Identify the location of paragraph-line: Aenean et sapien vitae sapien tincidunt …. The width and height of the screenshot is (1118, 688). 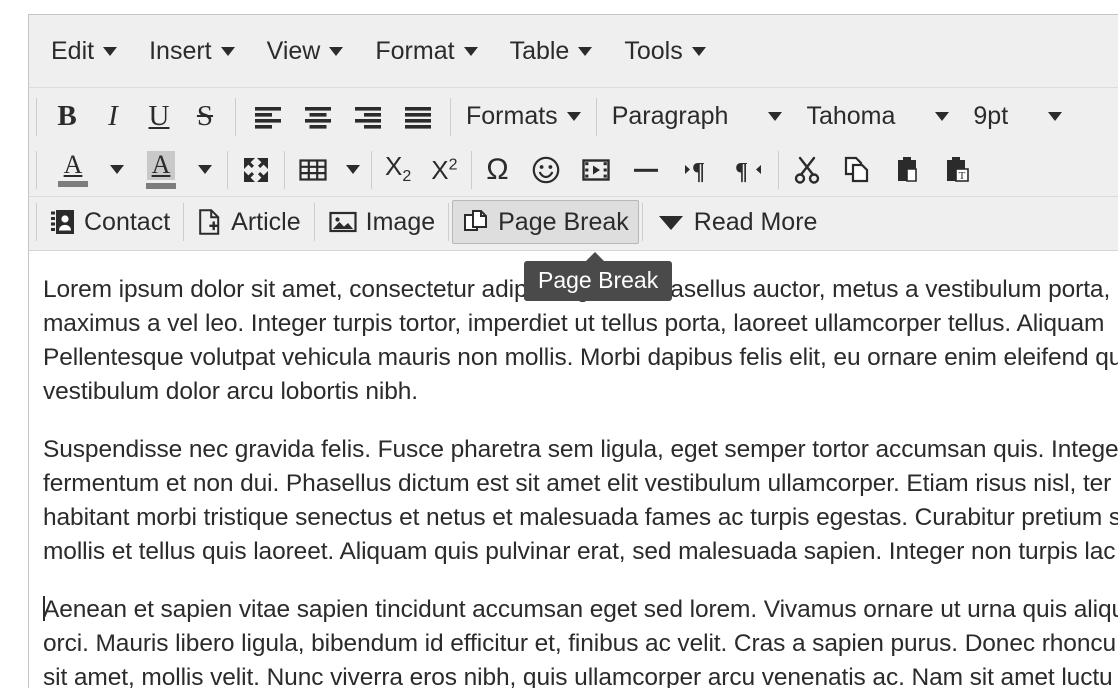
(580, 609).